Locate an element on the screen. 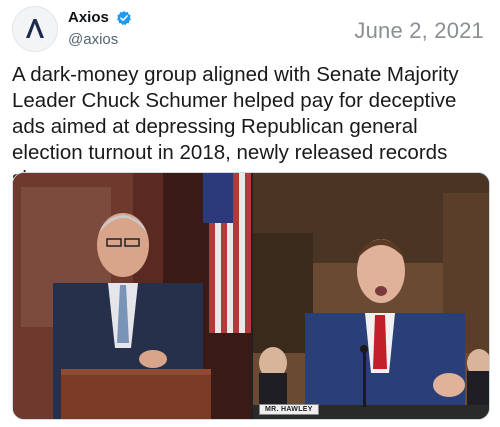 The image size is (500, 427). avatar is located at coordinates (35, 29).